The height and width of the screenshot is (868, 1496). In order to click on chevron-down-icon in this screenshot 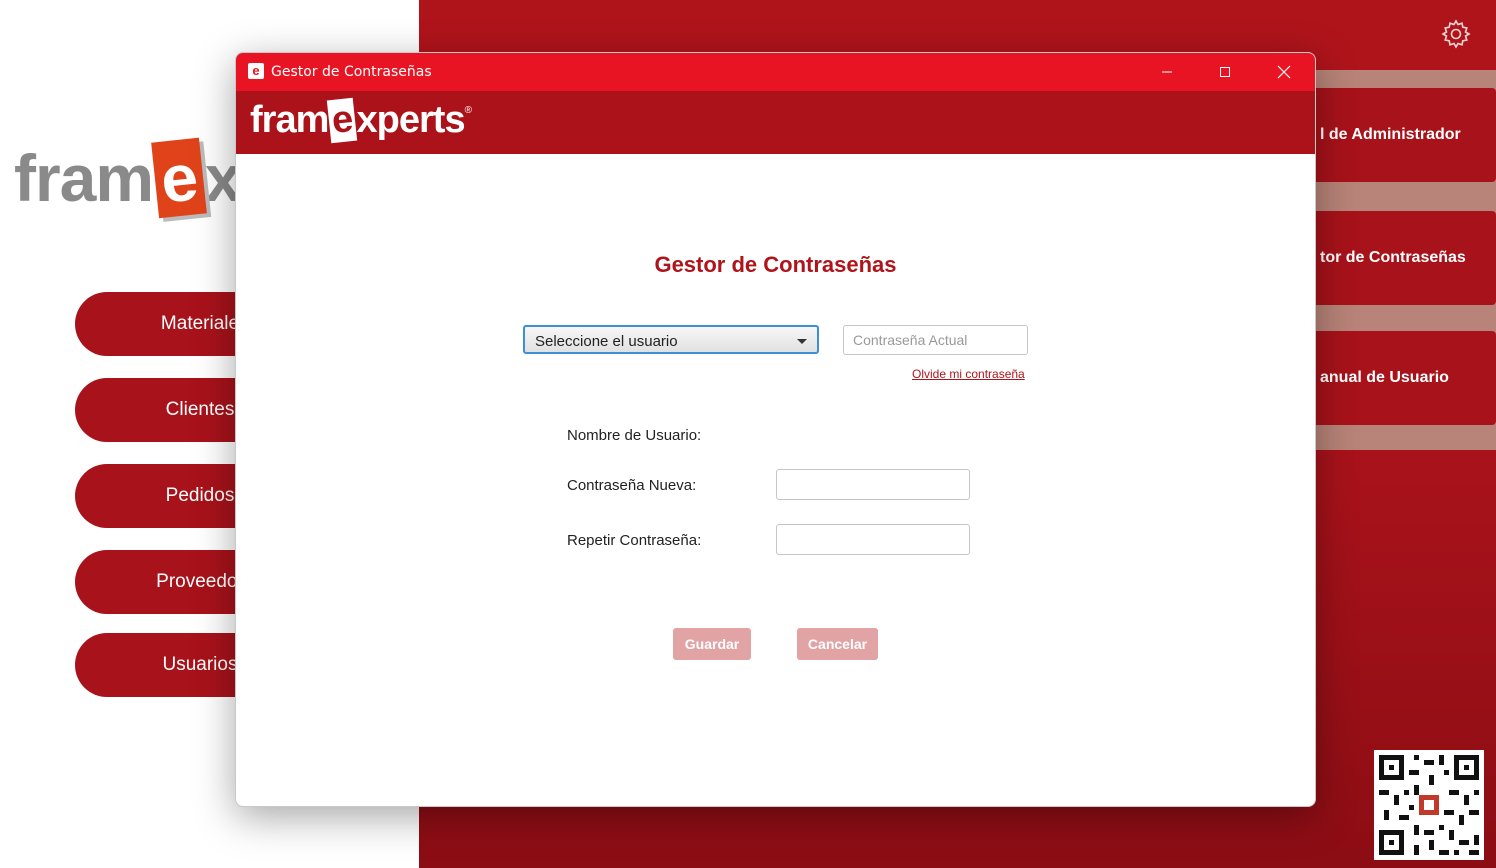, I will do `click(802, 341)`.